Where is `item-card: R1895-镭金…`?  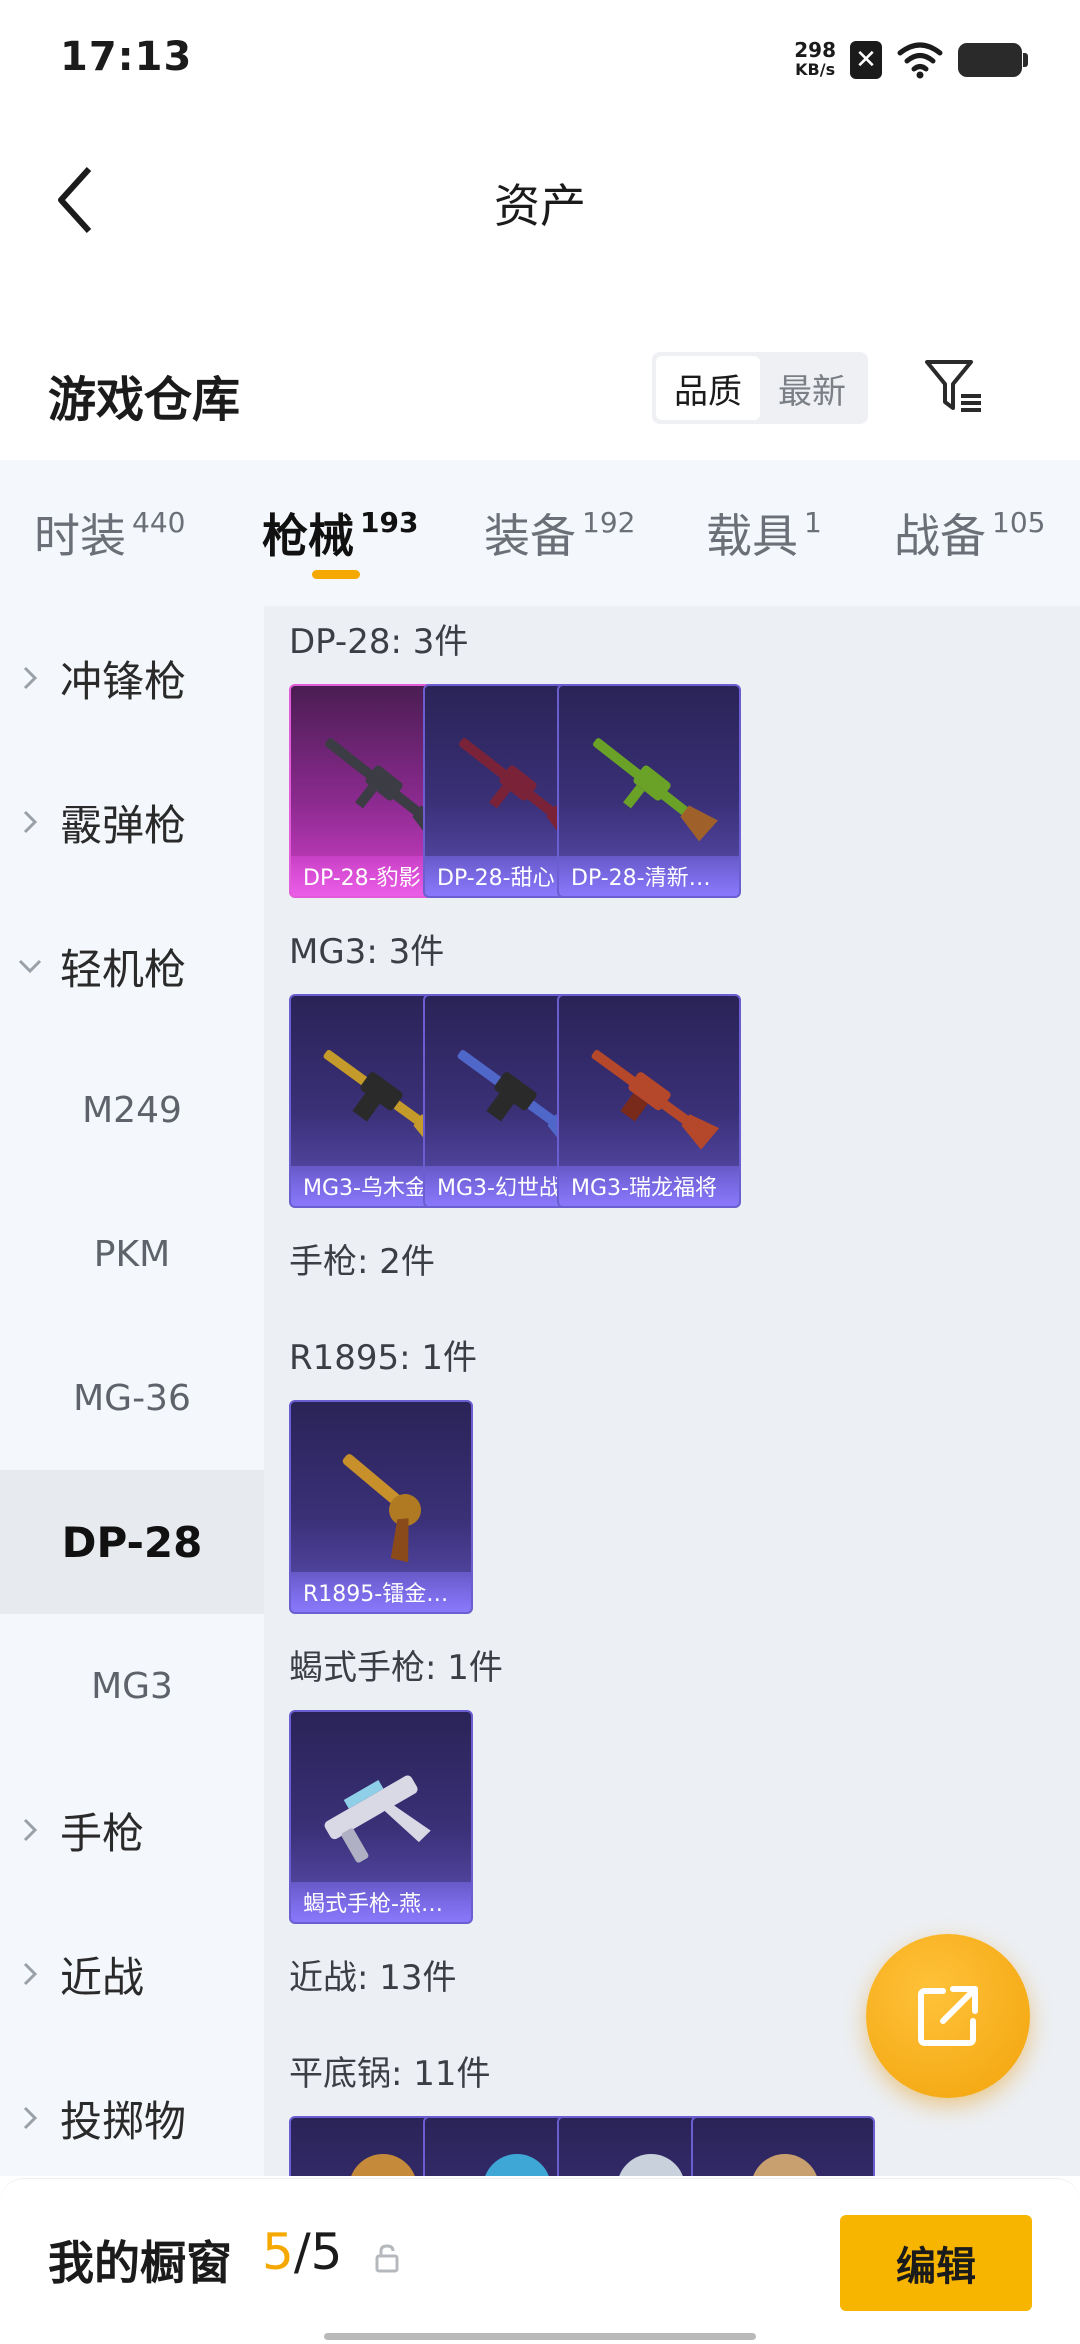 item-card: R1895-镭金… is located at coordinates (381, 1507).